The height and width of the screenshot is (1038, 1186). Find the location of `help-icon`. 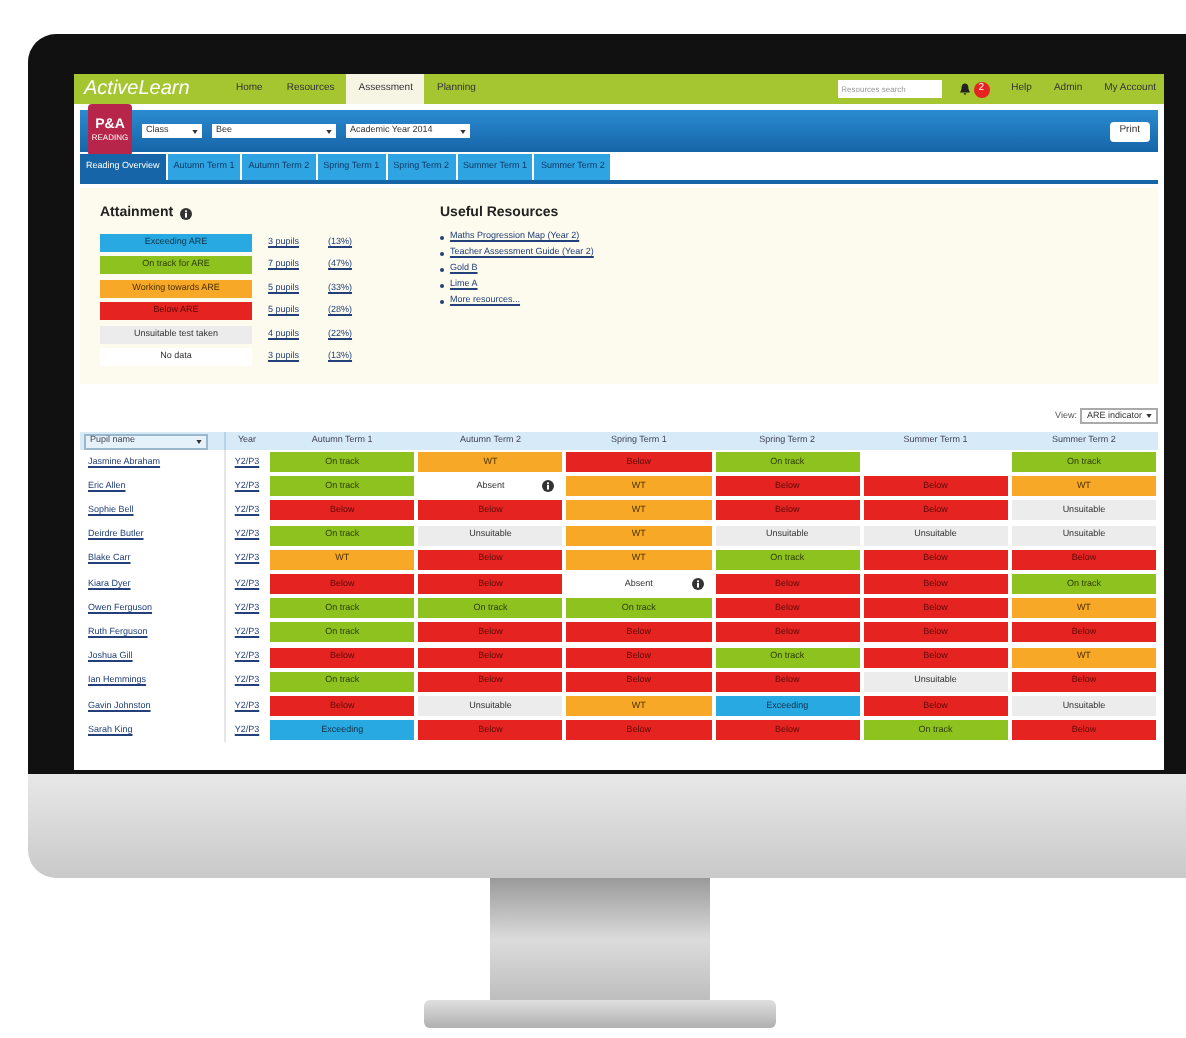

help-icon is located at coordinates (185, 214).